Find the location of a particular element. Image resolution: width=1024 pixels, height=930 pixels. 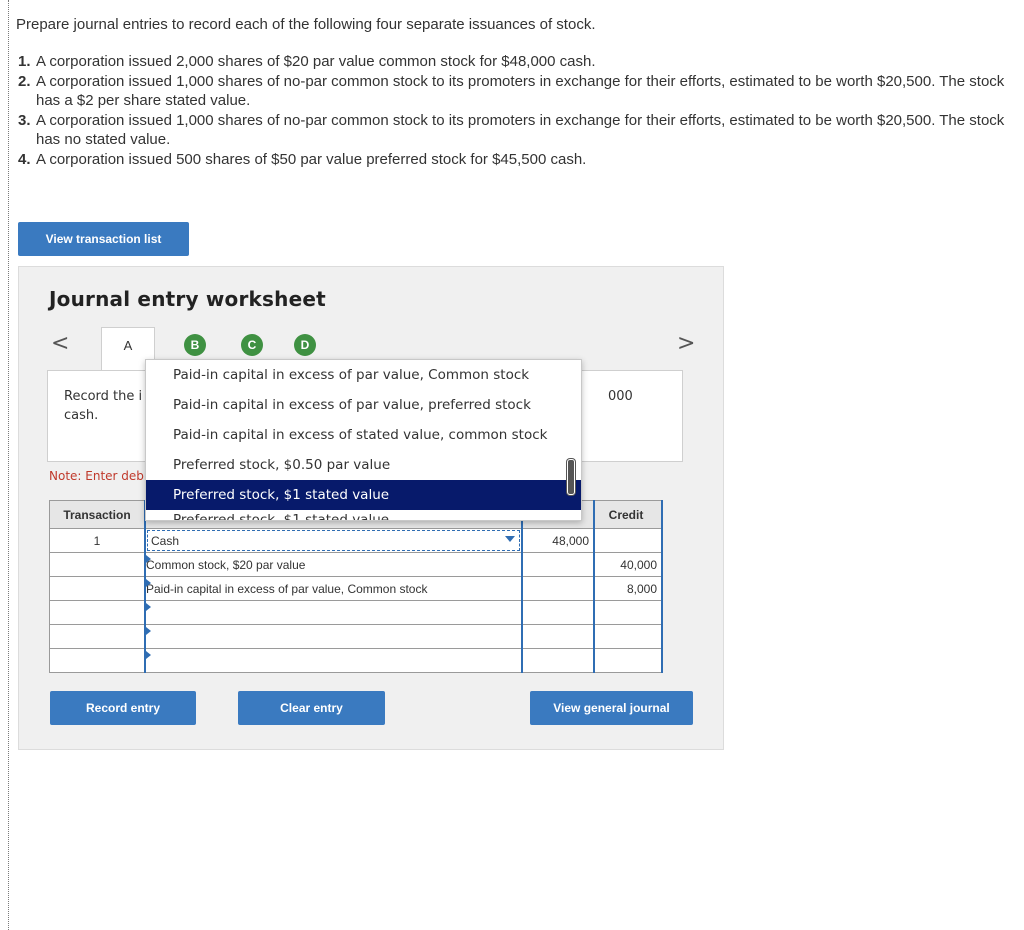

question-number: 1. is located at coordinates (24, 61).